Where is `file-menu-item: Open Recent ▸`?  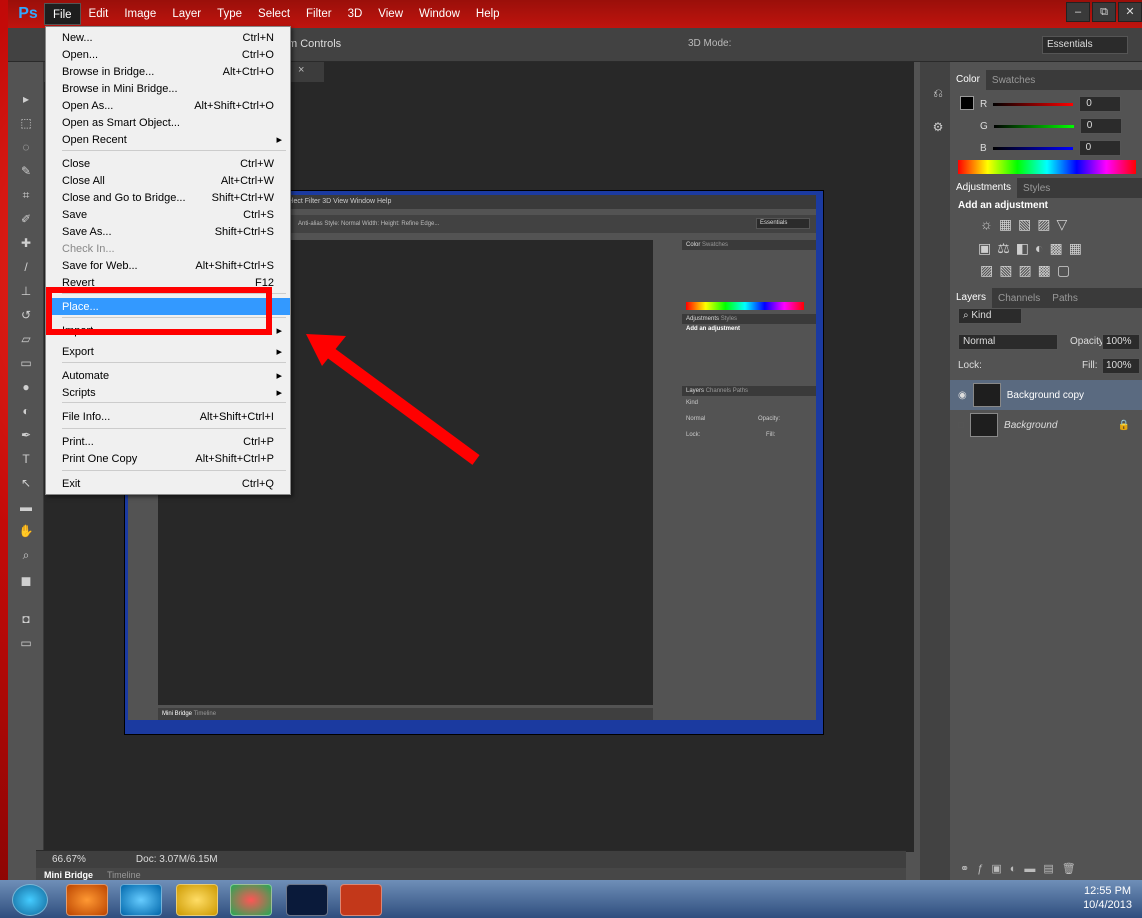 file-menu-item: Open Recent ▸ is located at coordinates (168, 139).